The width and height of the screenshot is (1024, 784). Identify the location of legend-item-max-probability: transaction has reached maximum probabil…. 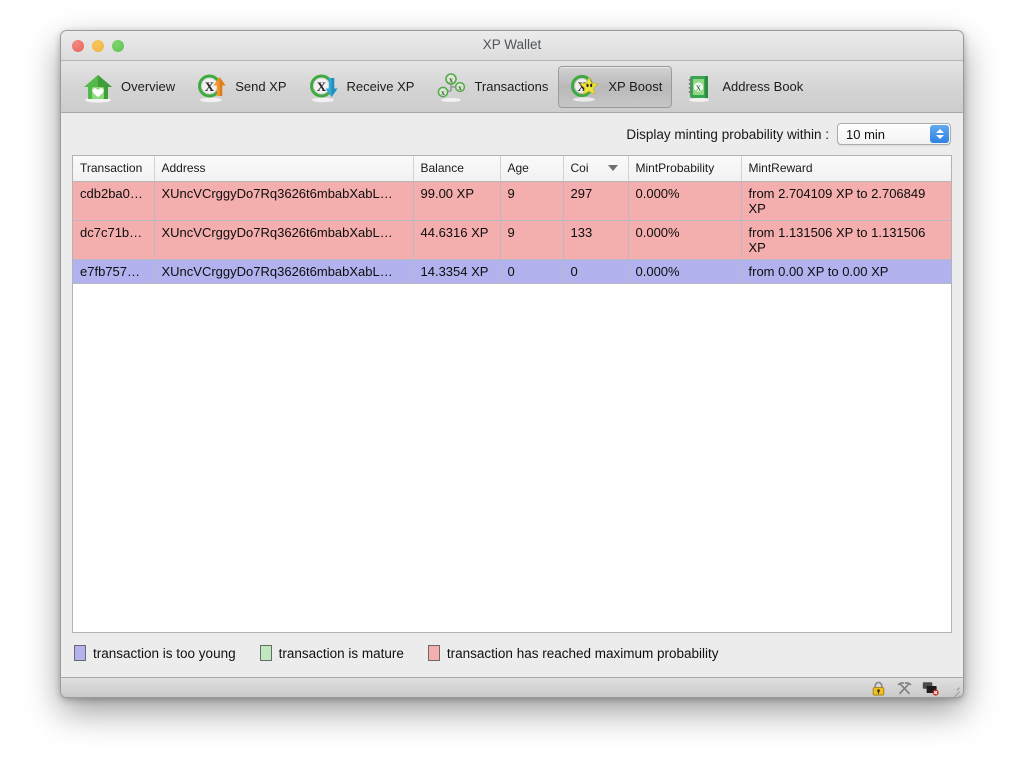
(573, 653).